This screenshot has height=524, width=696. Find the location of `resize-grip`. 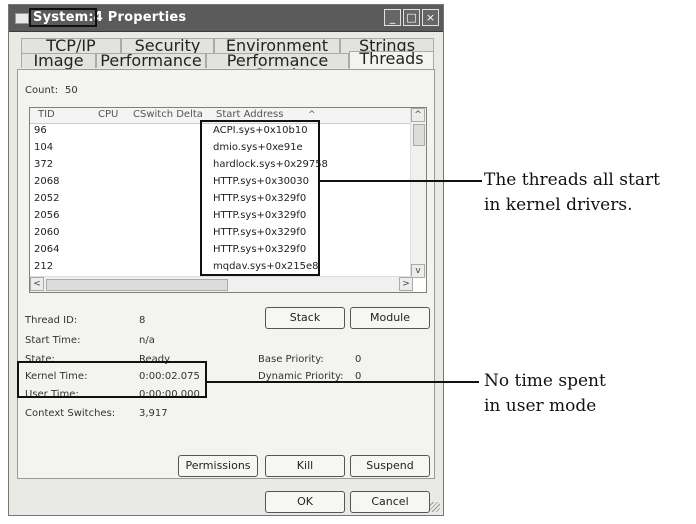

resize-grip is located at coordinates (435, 507).